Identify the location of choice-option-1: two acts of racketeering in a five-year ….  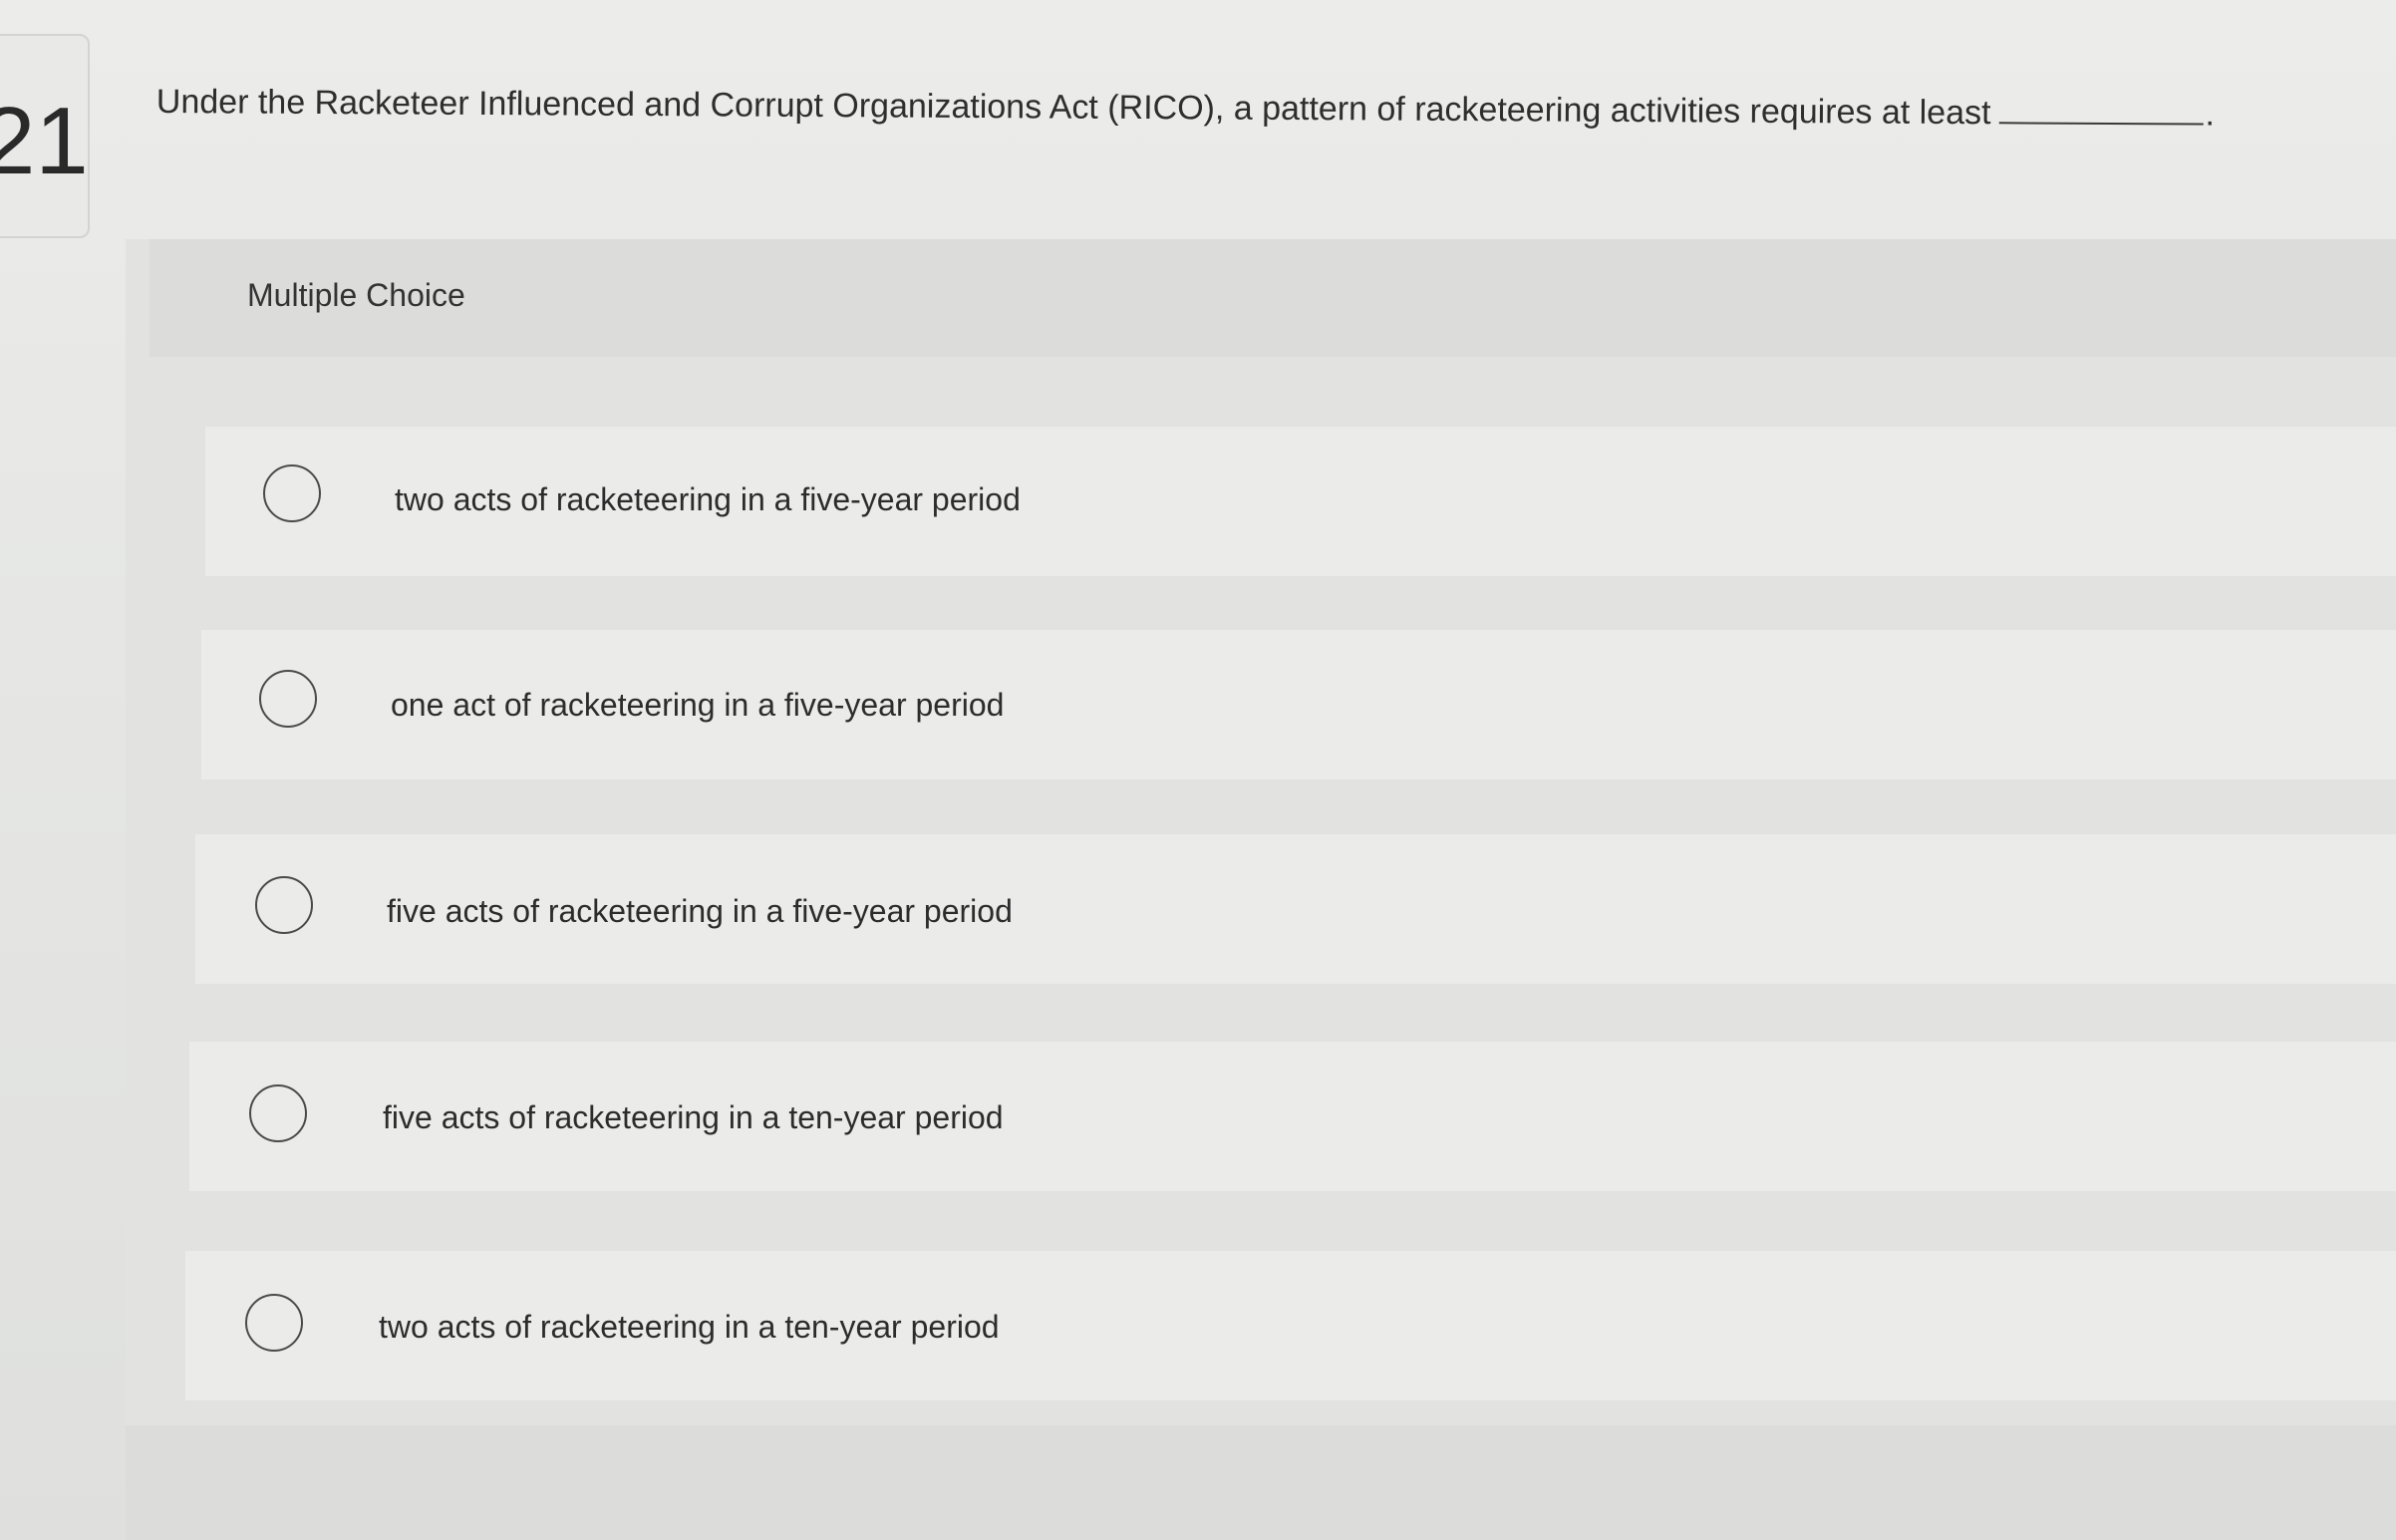
(1300, 501).